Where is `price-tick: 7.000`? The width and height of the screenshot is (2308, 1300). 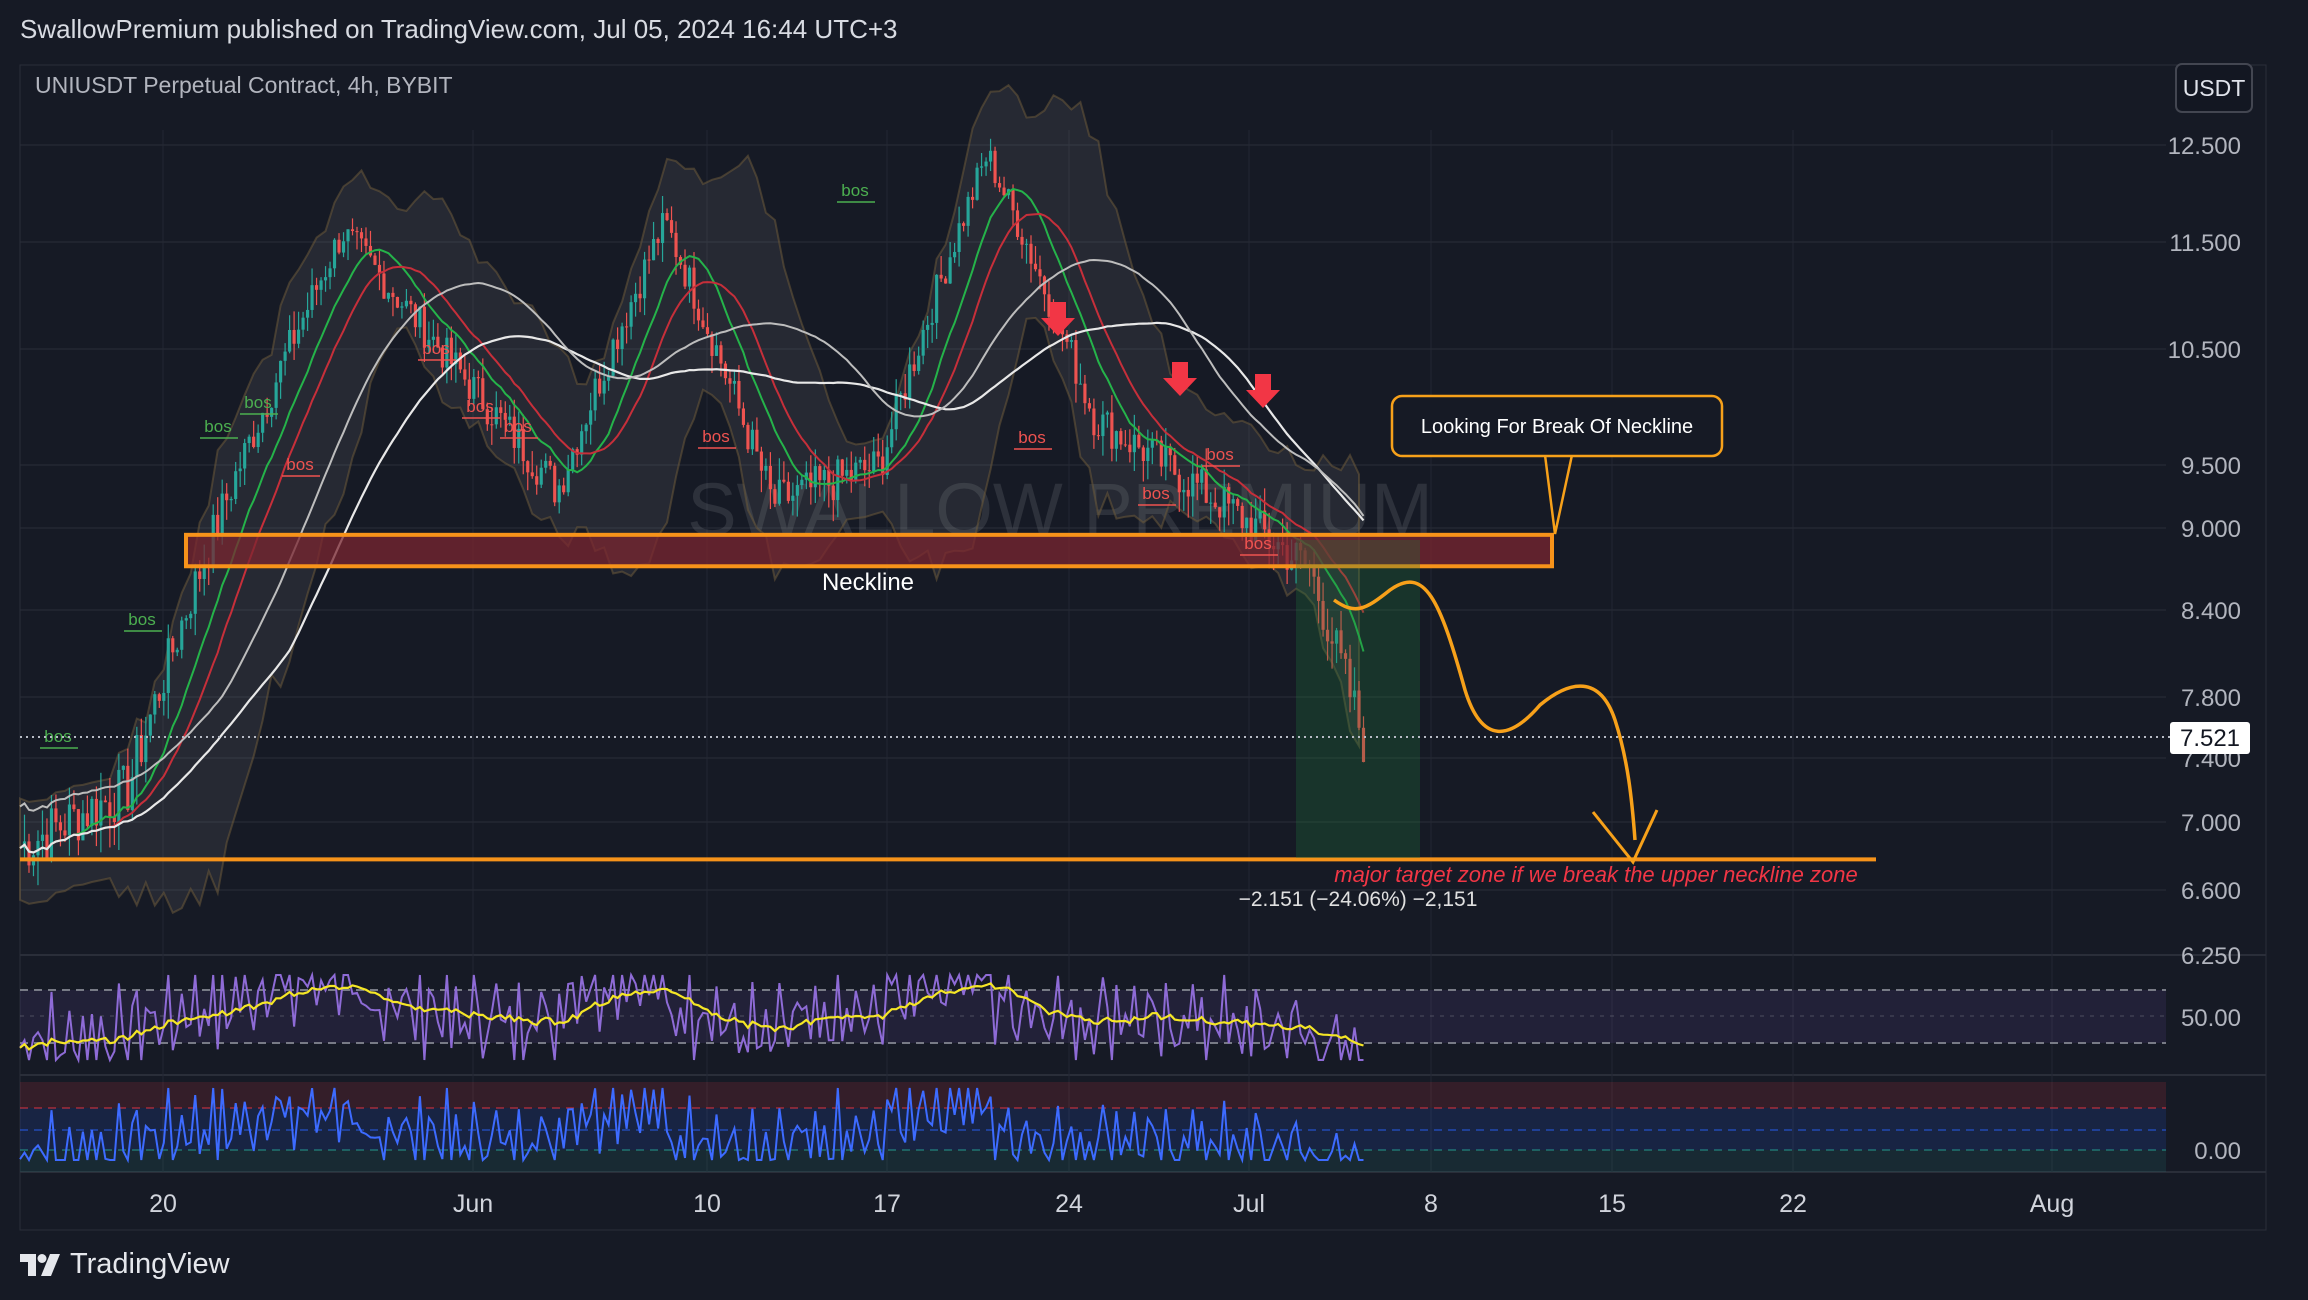 price-tick: 7.000 is located at coordinates (2211, 823).